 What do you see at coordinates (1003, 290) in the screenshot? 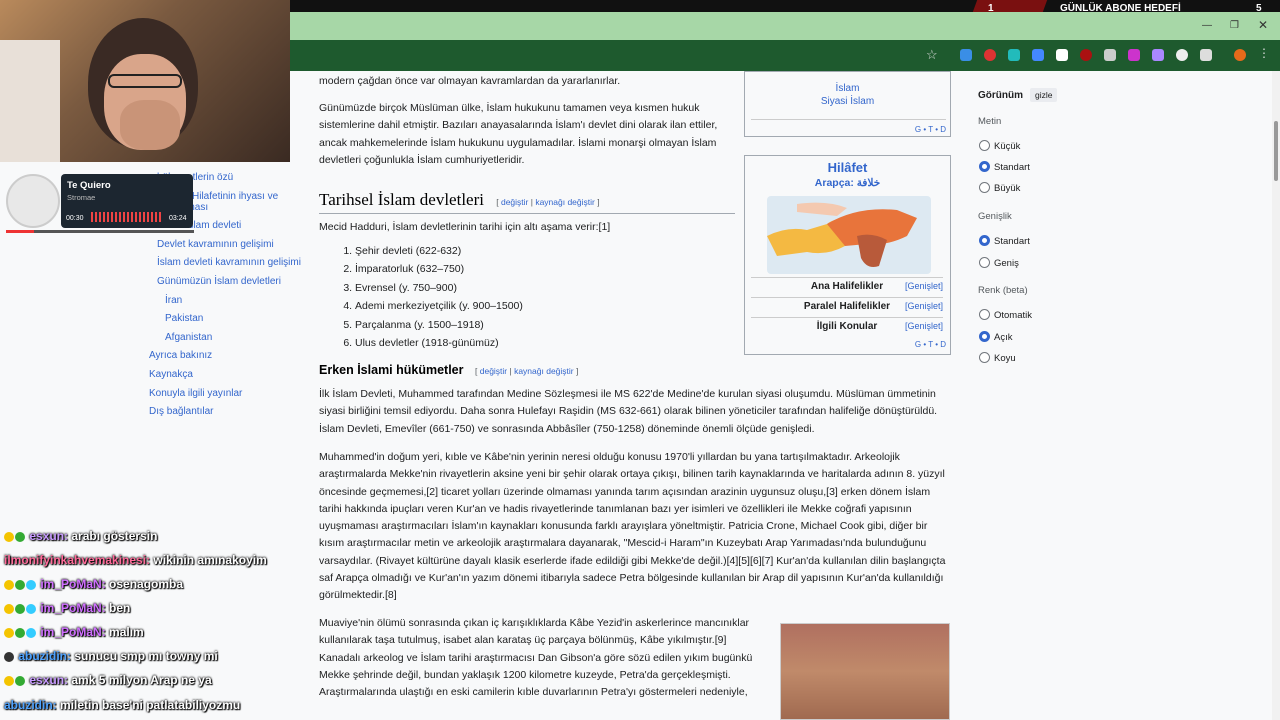
I see `color-heading: Renk (beta)` at bounding box center [1003, 290].